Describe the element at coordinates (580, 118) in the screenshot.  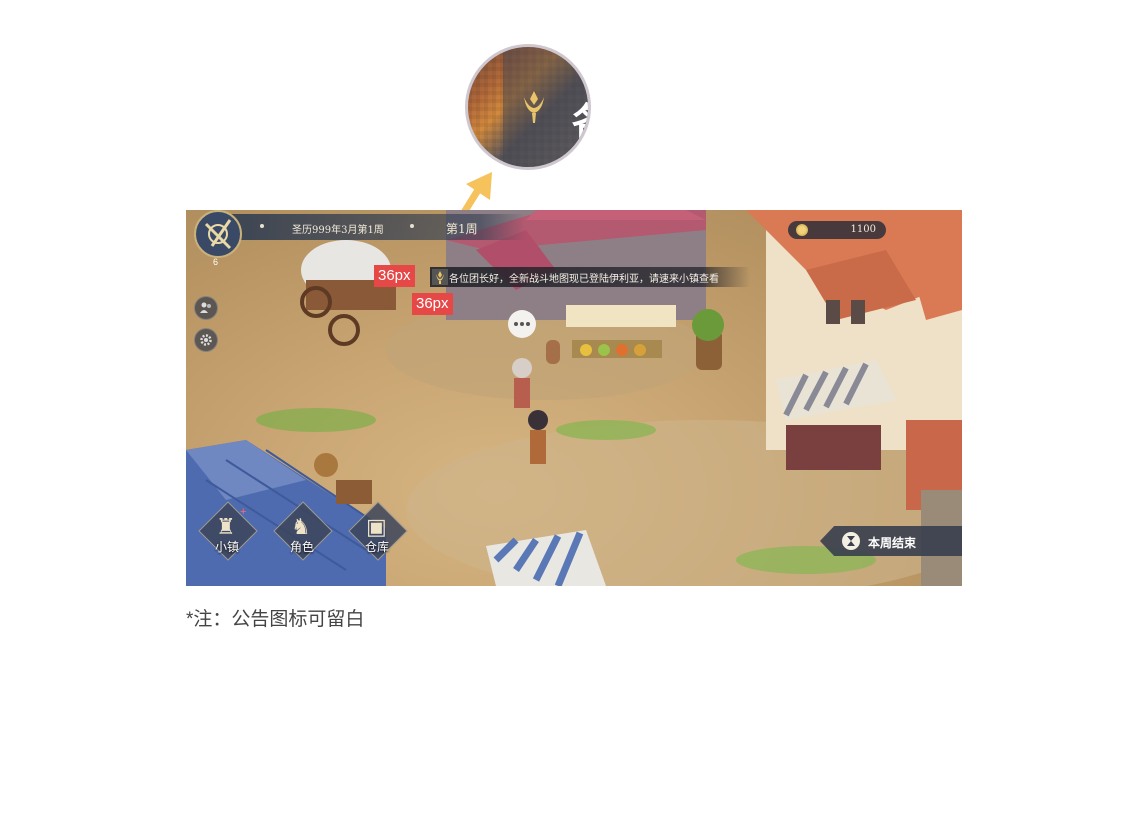
I see `zoom-char: 各` at that location.